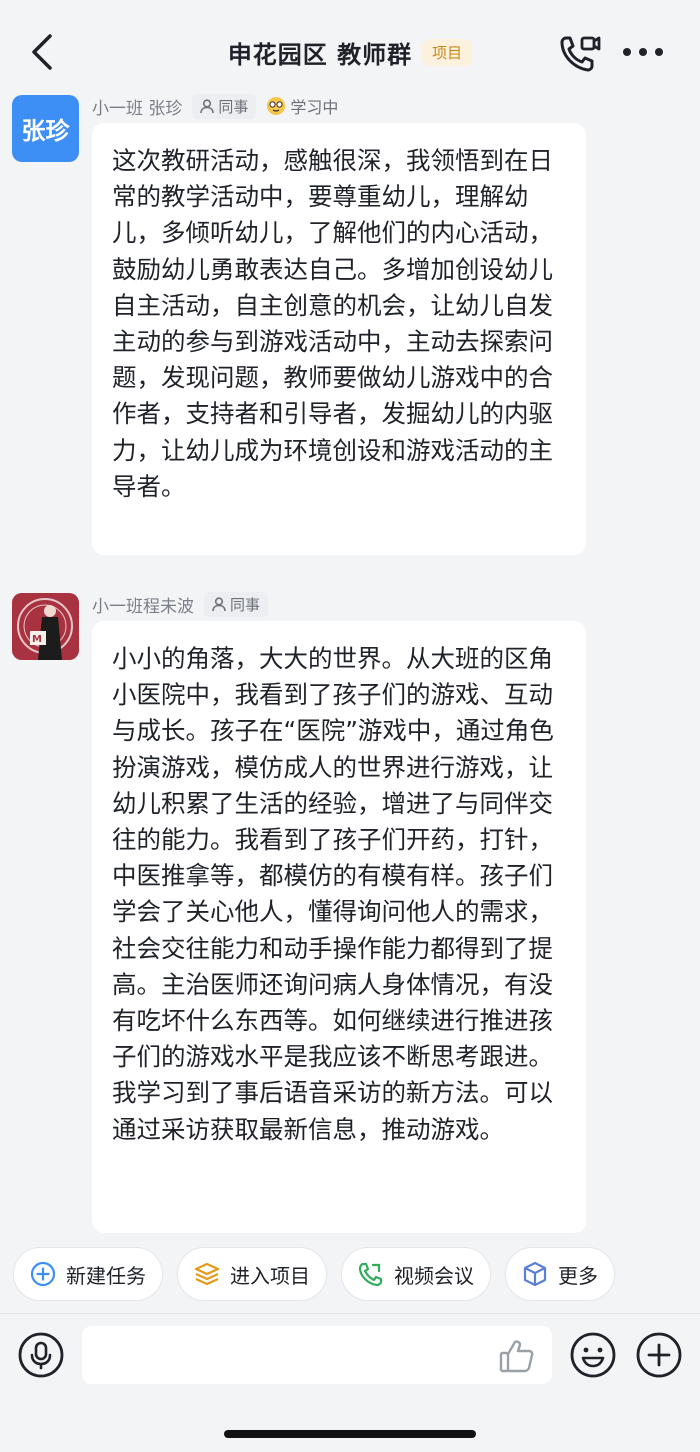 Image resolution: width=700 pixels, height=1452 pixels. Describe the element at coordinates (434, 1275) in the screenshot. I see `quick-action-label: 视频会议` at that location.